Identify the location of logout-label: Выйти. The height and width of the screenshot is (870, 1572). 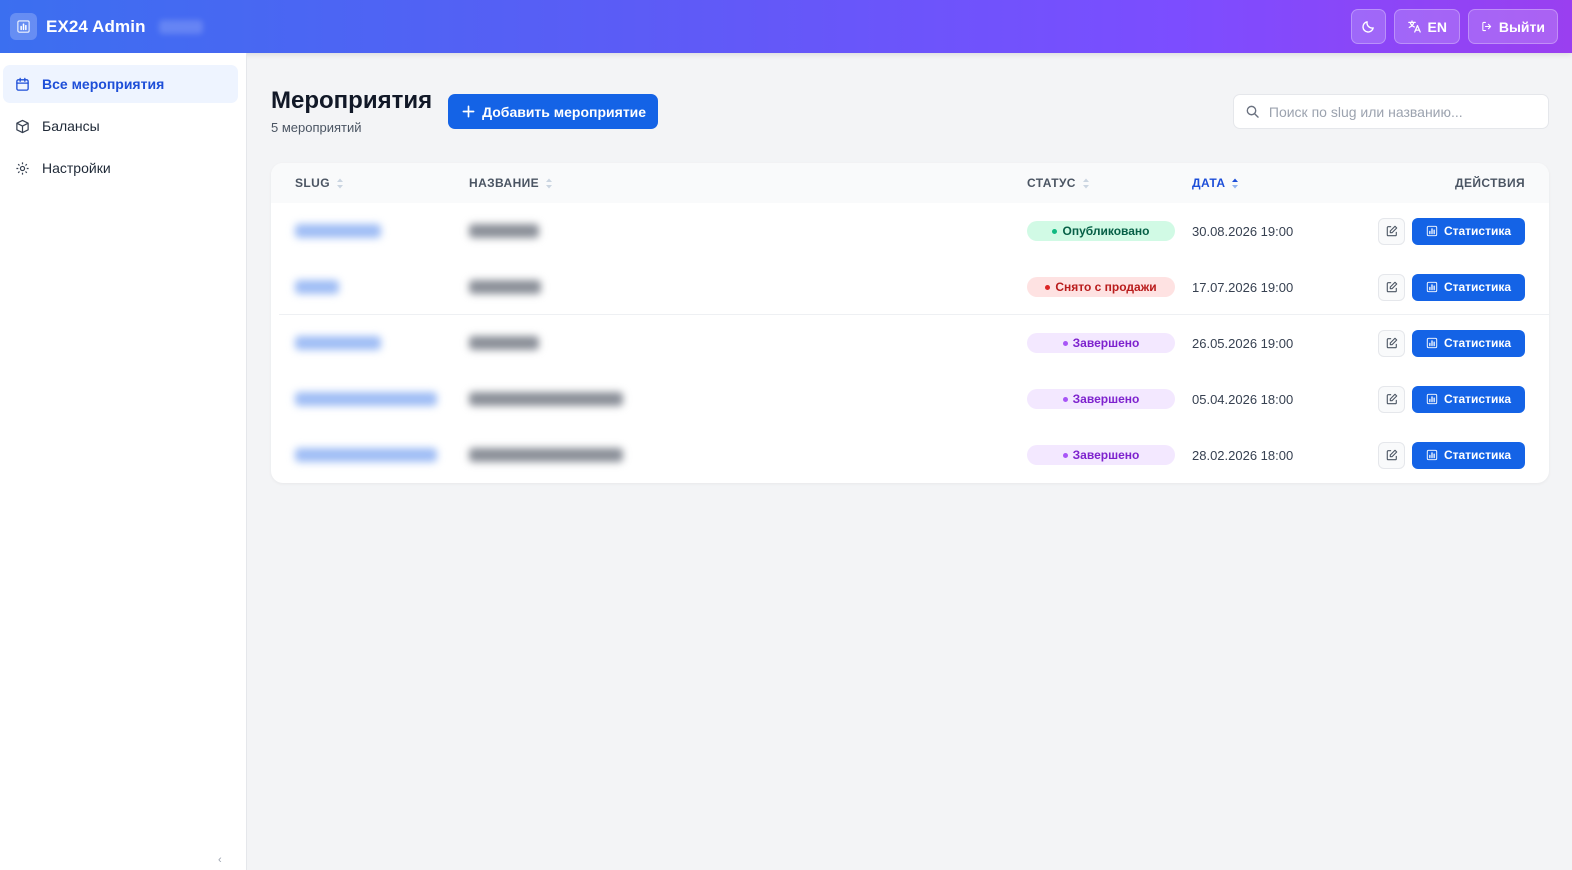
(1521, 26).